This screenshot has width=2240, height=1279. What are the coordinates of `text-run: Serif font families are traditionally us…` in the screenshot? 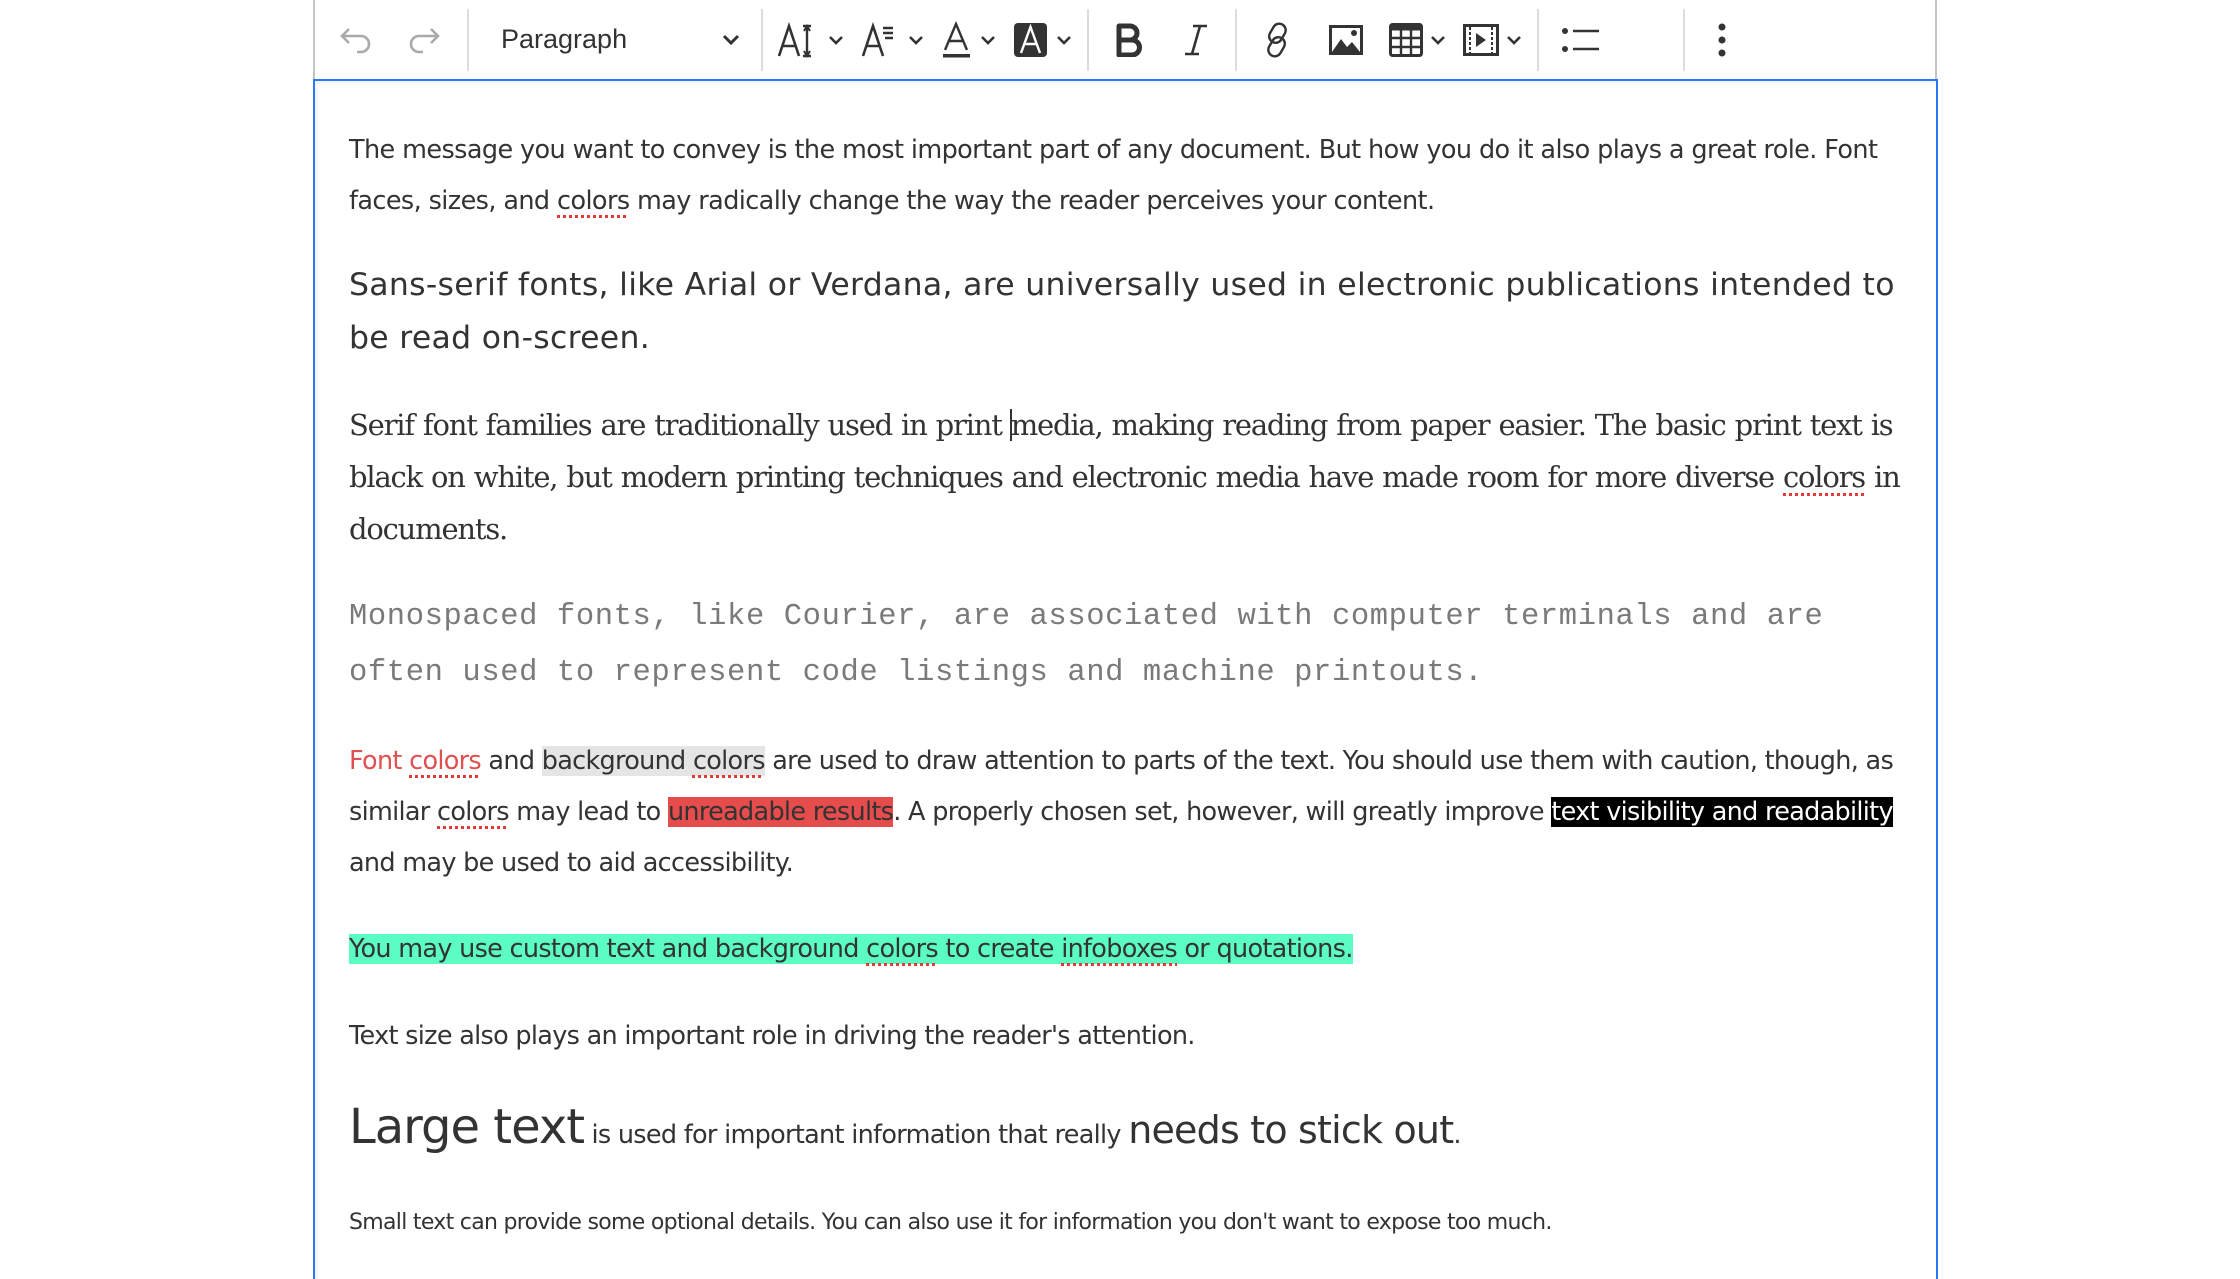 It's located at (680, 425).